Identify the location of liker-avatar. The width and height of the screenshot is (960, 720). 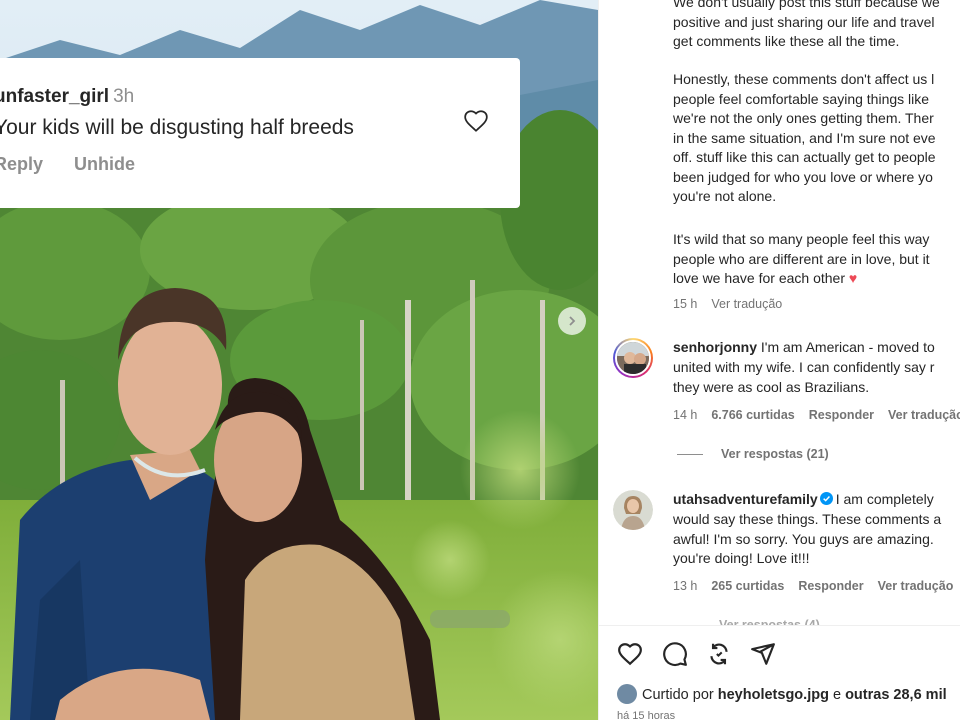
(627, 694).